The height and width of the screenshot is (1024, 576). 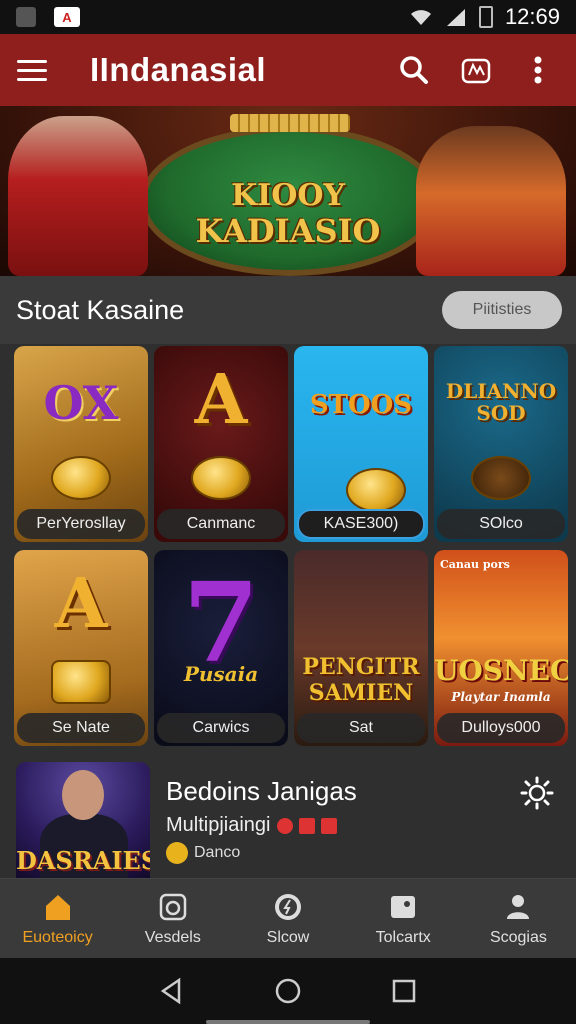 I want to click on game-tile: STOOS KASE300), so click(x=361, y=444).